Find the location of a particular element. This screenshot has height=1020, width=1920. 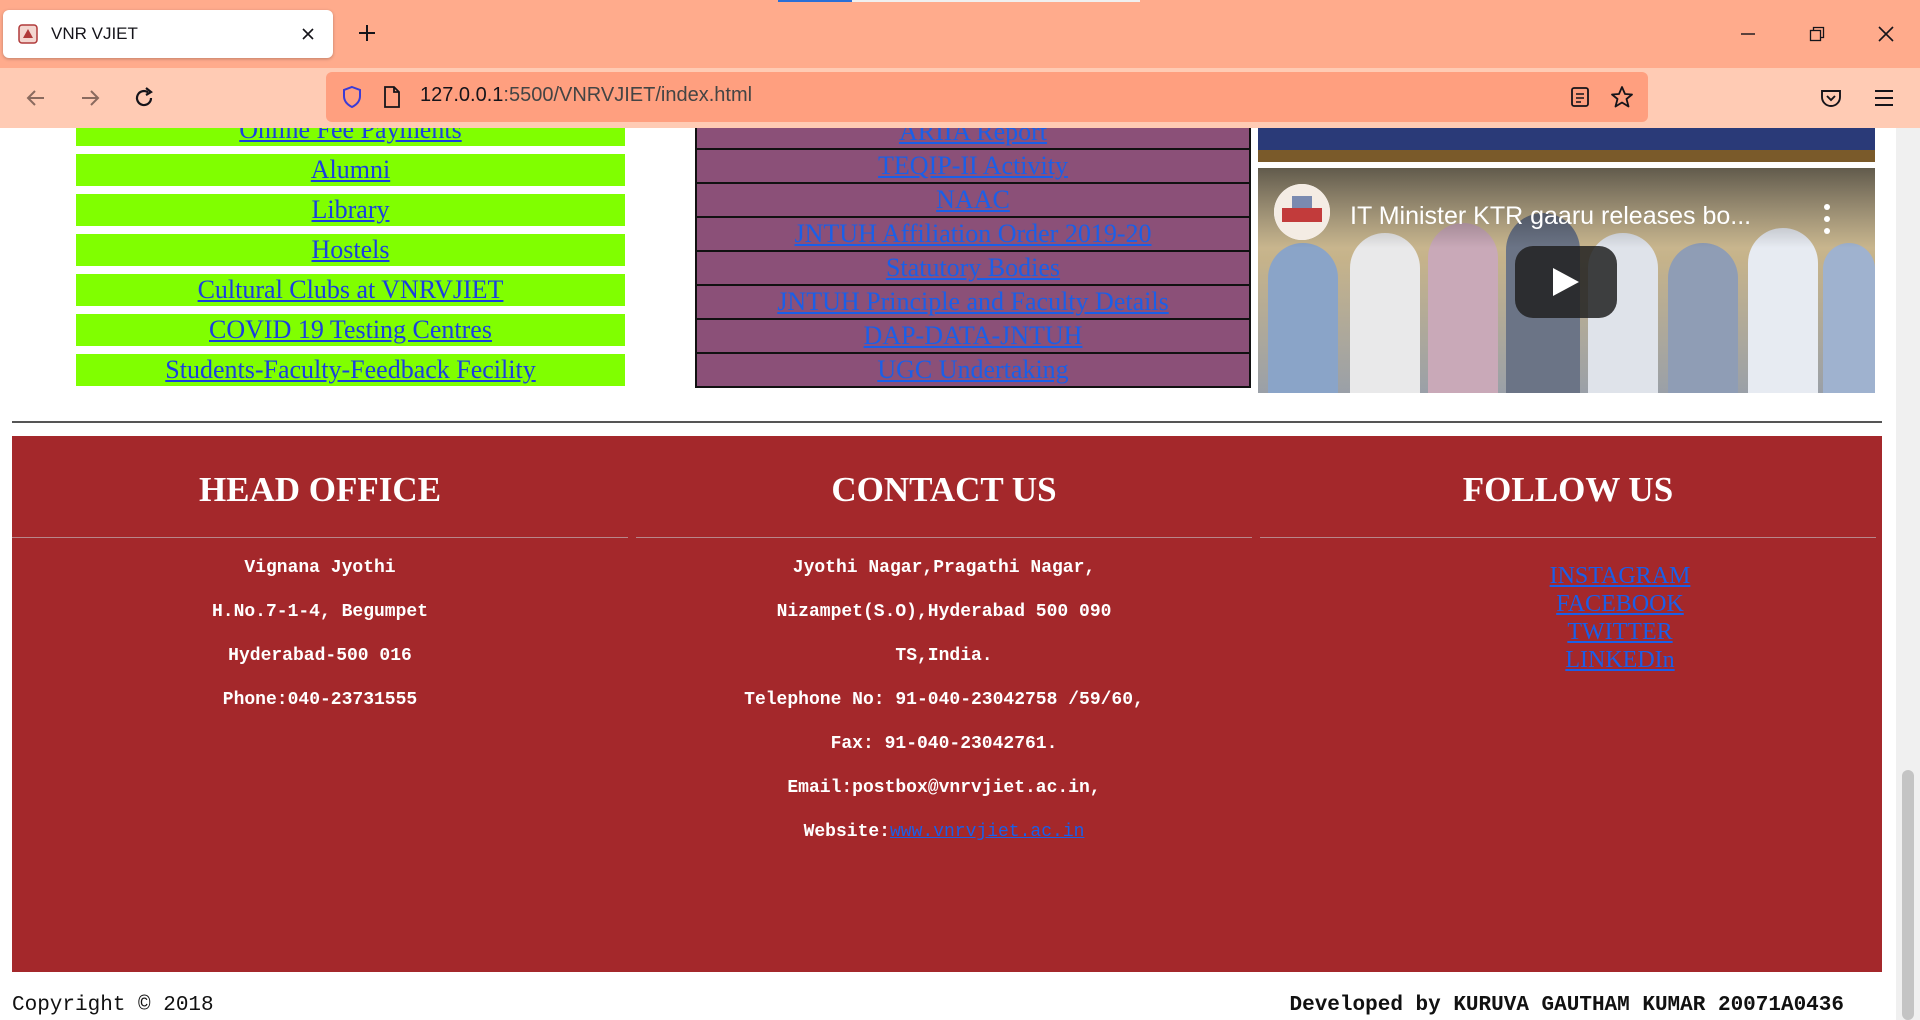

contact-heading: CONTACT US is located at coordinates (944, 489).